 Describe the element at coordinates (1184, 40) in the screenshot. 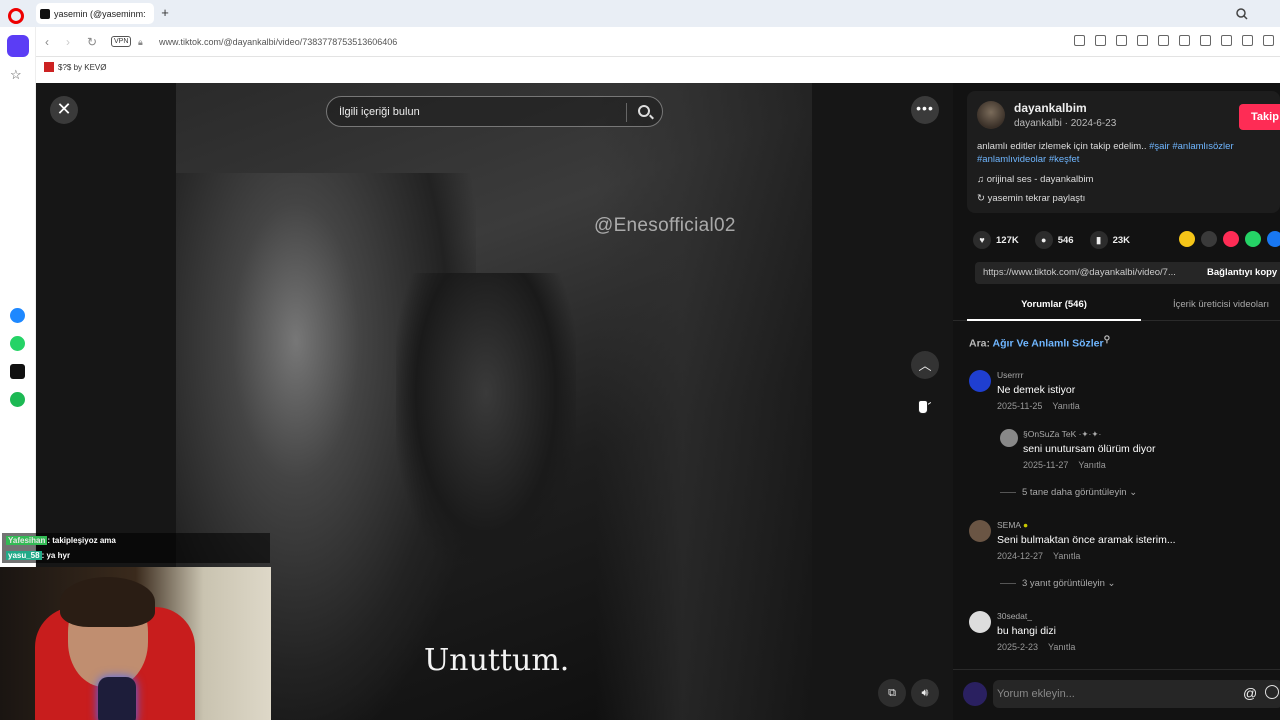

I see `heart-icon` at that location.